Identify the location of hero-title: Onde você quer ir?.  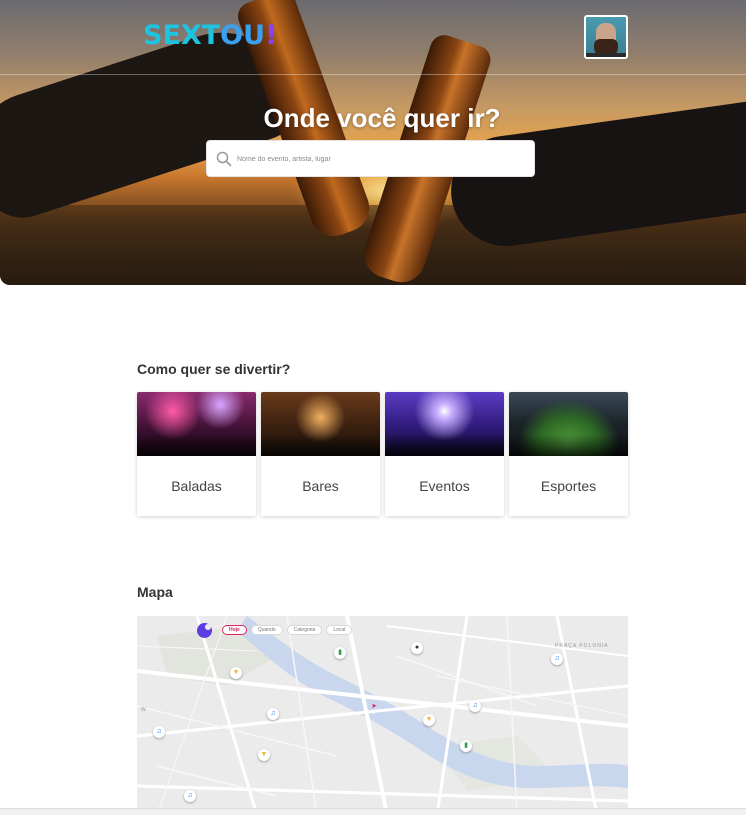
(382, 118).